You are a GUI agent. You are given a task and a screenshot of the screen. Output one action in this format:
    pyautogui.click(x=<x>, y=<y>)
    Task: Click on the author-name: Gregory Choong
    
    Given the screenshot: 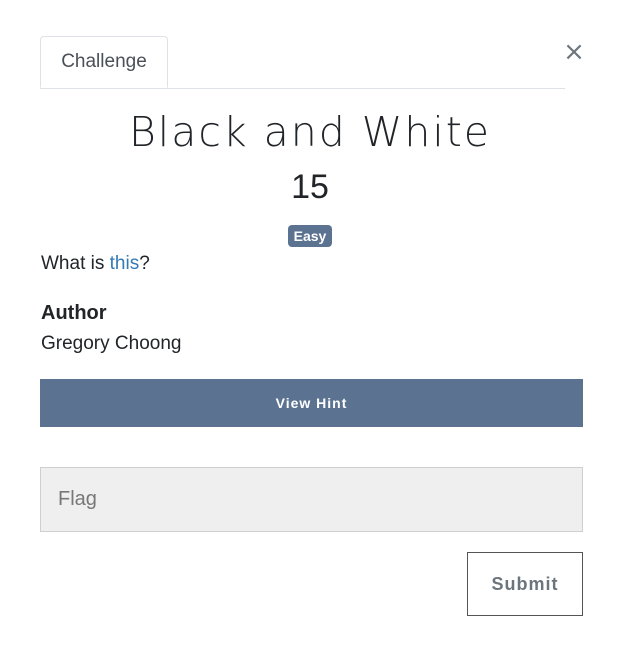 What is the action you would take?
    pyautogui.click(x=111, y=343)
    